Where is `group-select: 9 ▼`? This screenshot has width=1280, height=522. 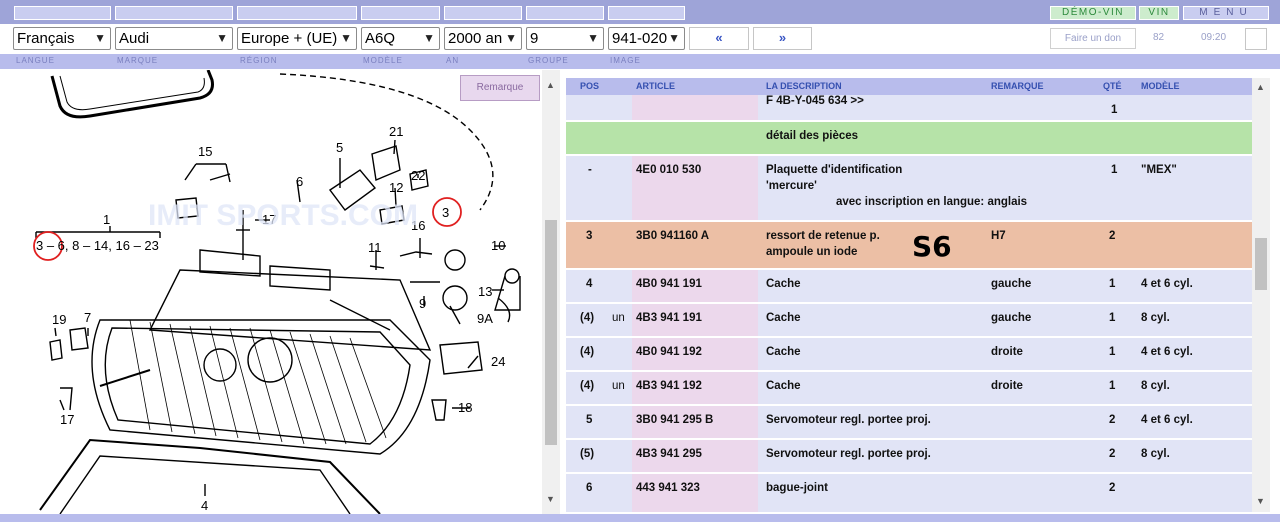
group-select: 9 ▼ is located at coordinates (565, 38).